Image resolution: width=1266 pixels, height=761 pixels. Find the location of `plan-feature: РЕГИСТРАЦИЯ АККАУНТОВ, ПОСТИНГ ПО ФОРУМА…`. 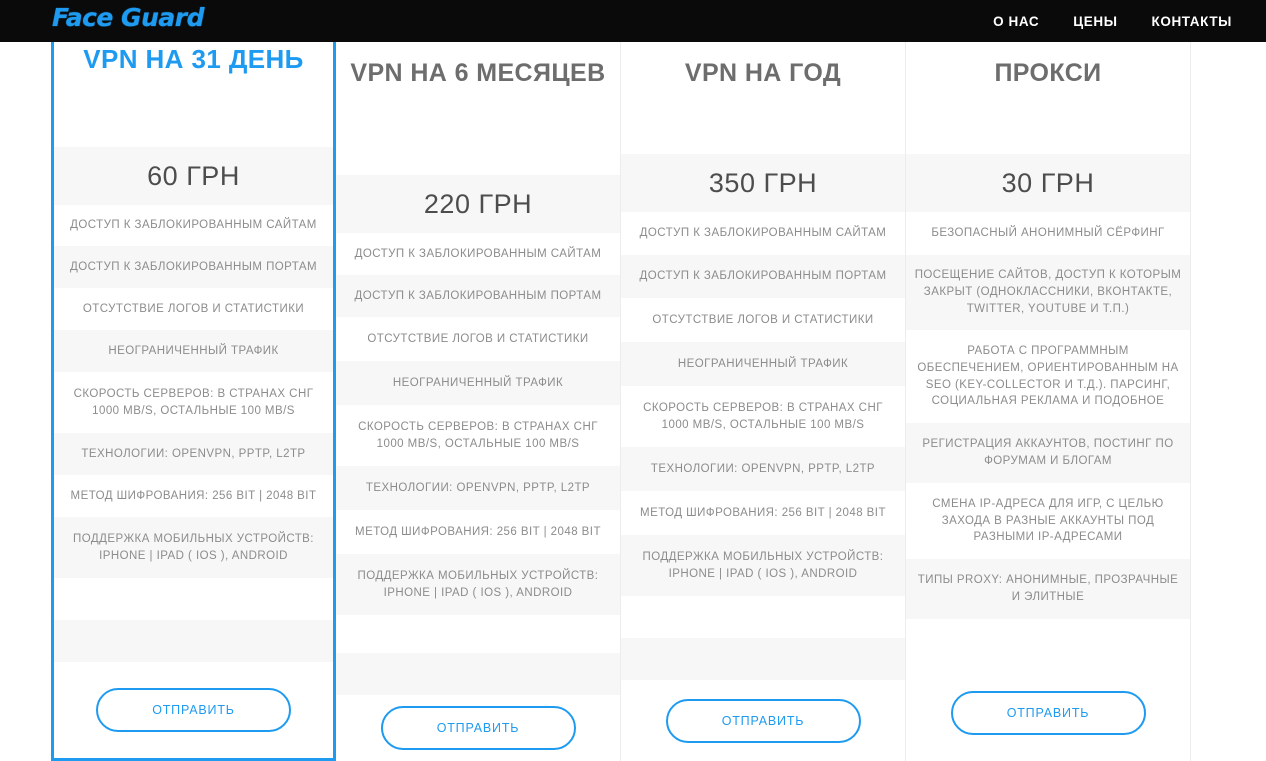

plan-feature: РЕГИСТРАЦИЯ АККАУНТОВ, ПОСТИНГ ПО ФОРУМА… is located at coordinates (1048, 453).